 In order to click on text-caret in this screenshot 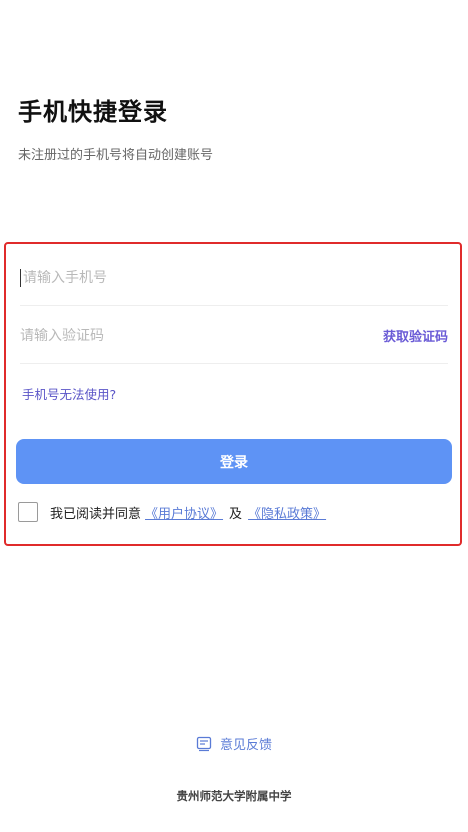, I will do `click(20, 277)`.